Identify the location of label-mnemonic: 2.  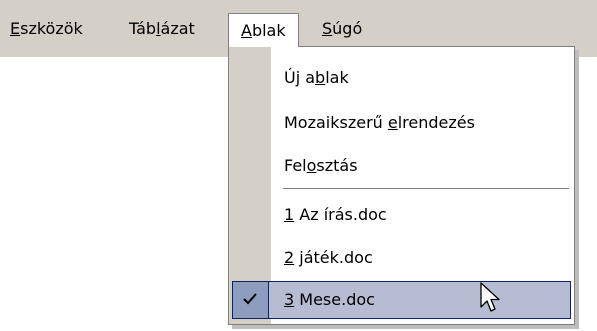
(289, 257).